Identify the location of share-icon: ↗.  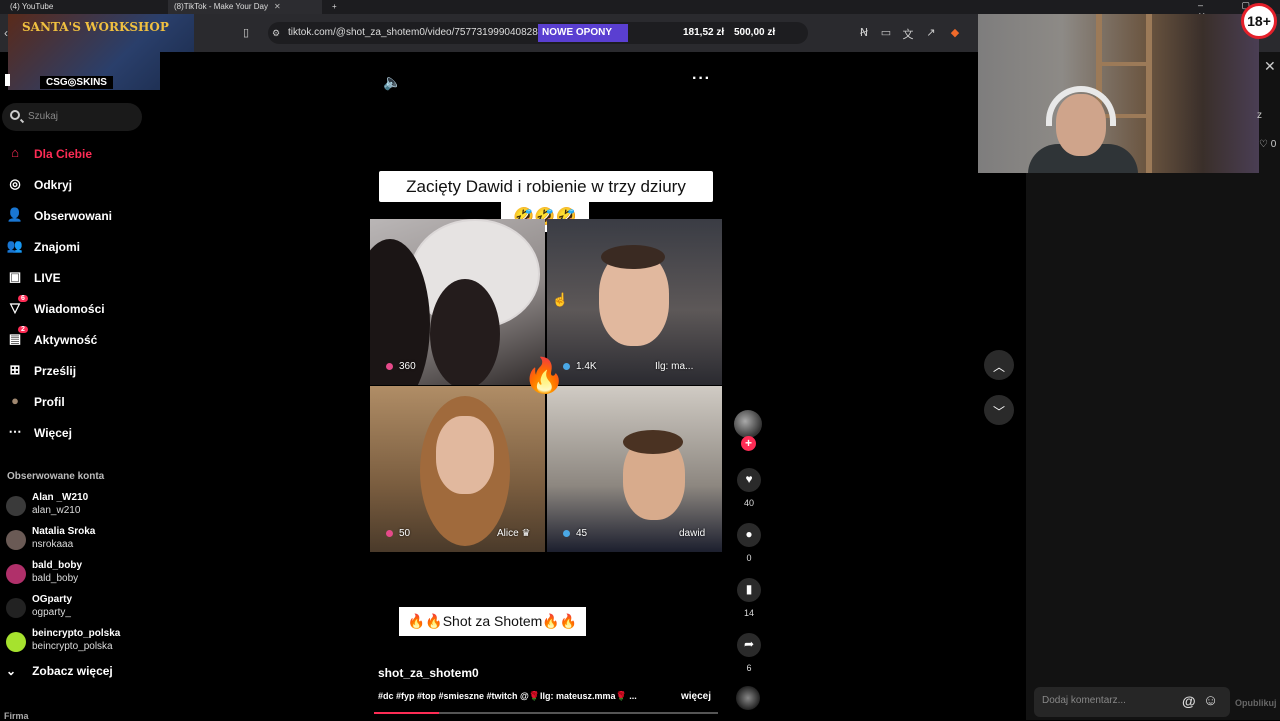
(931, 33).